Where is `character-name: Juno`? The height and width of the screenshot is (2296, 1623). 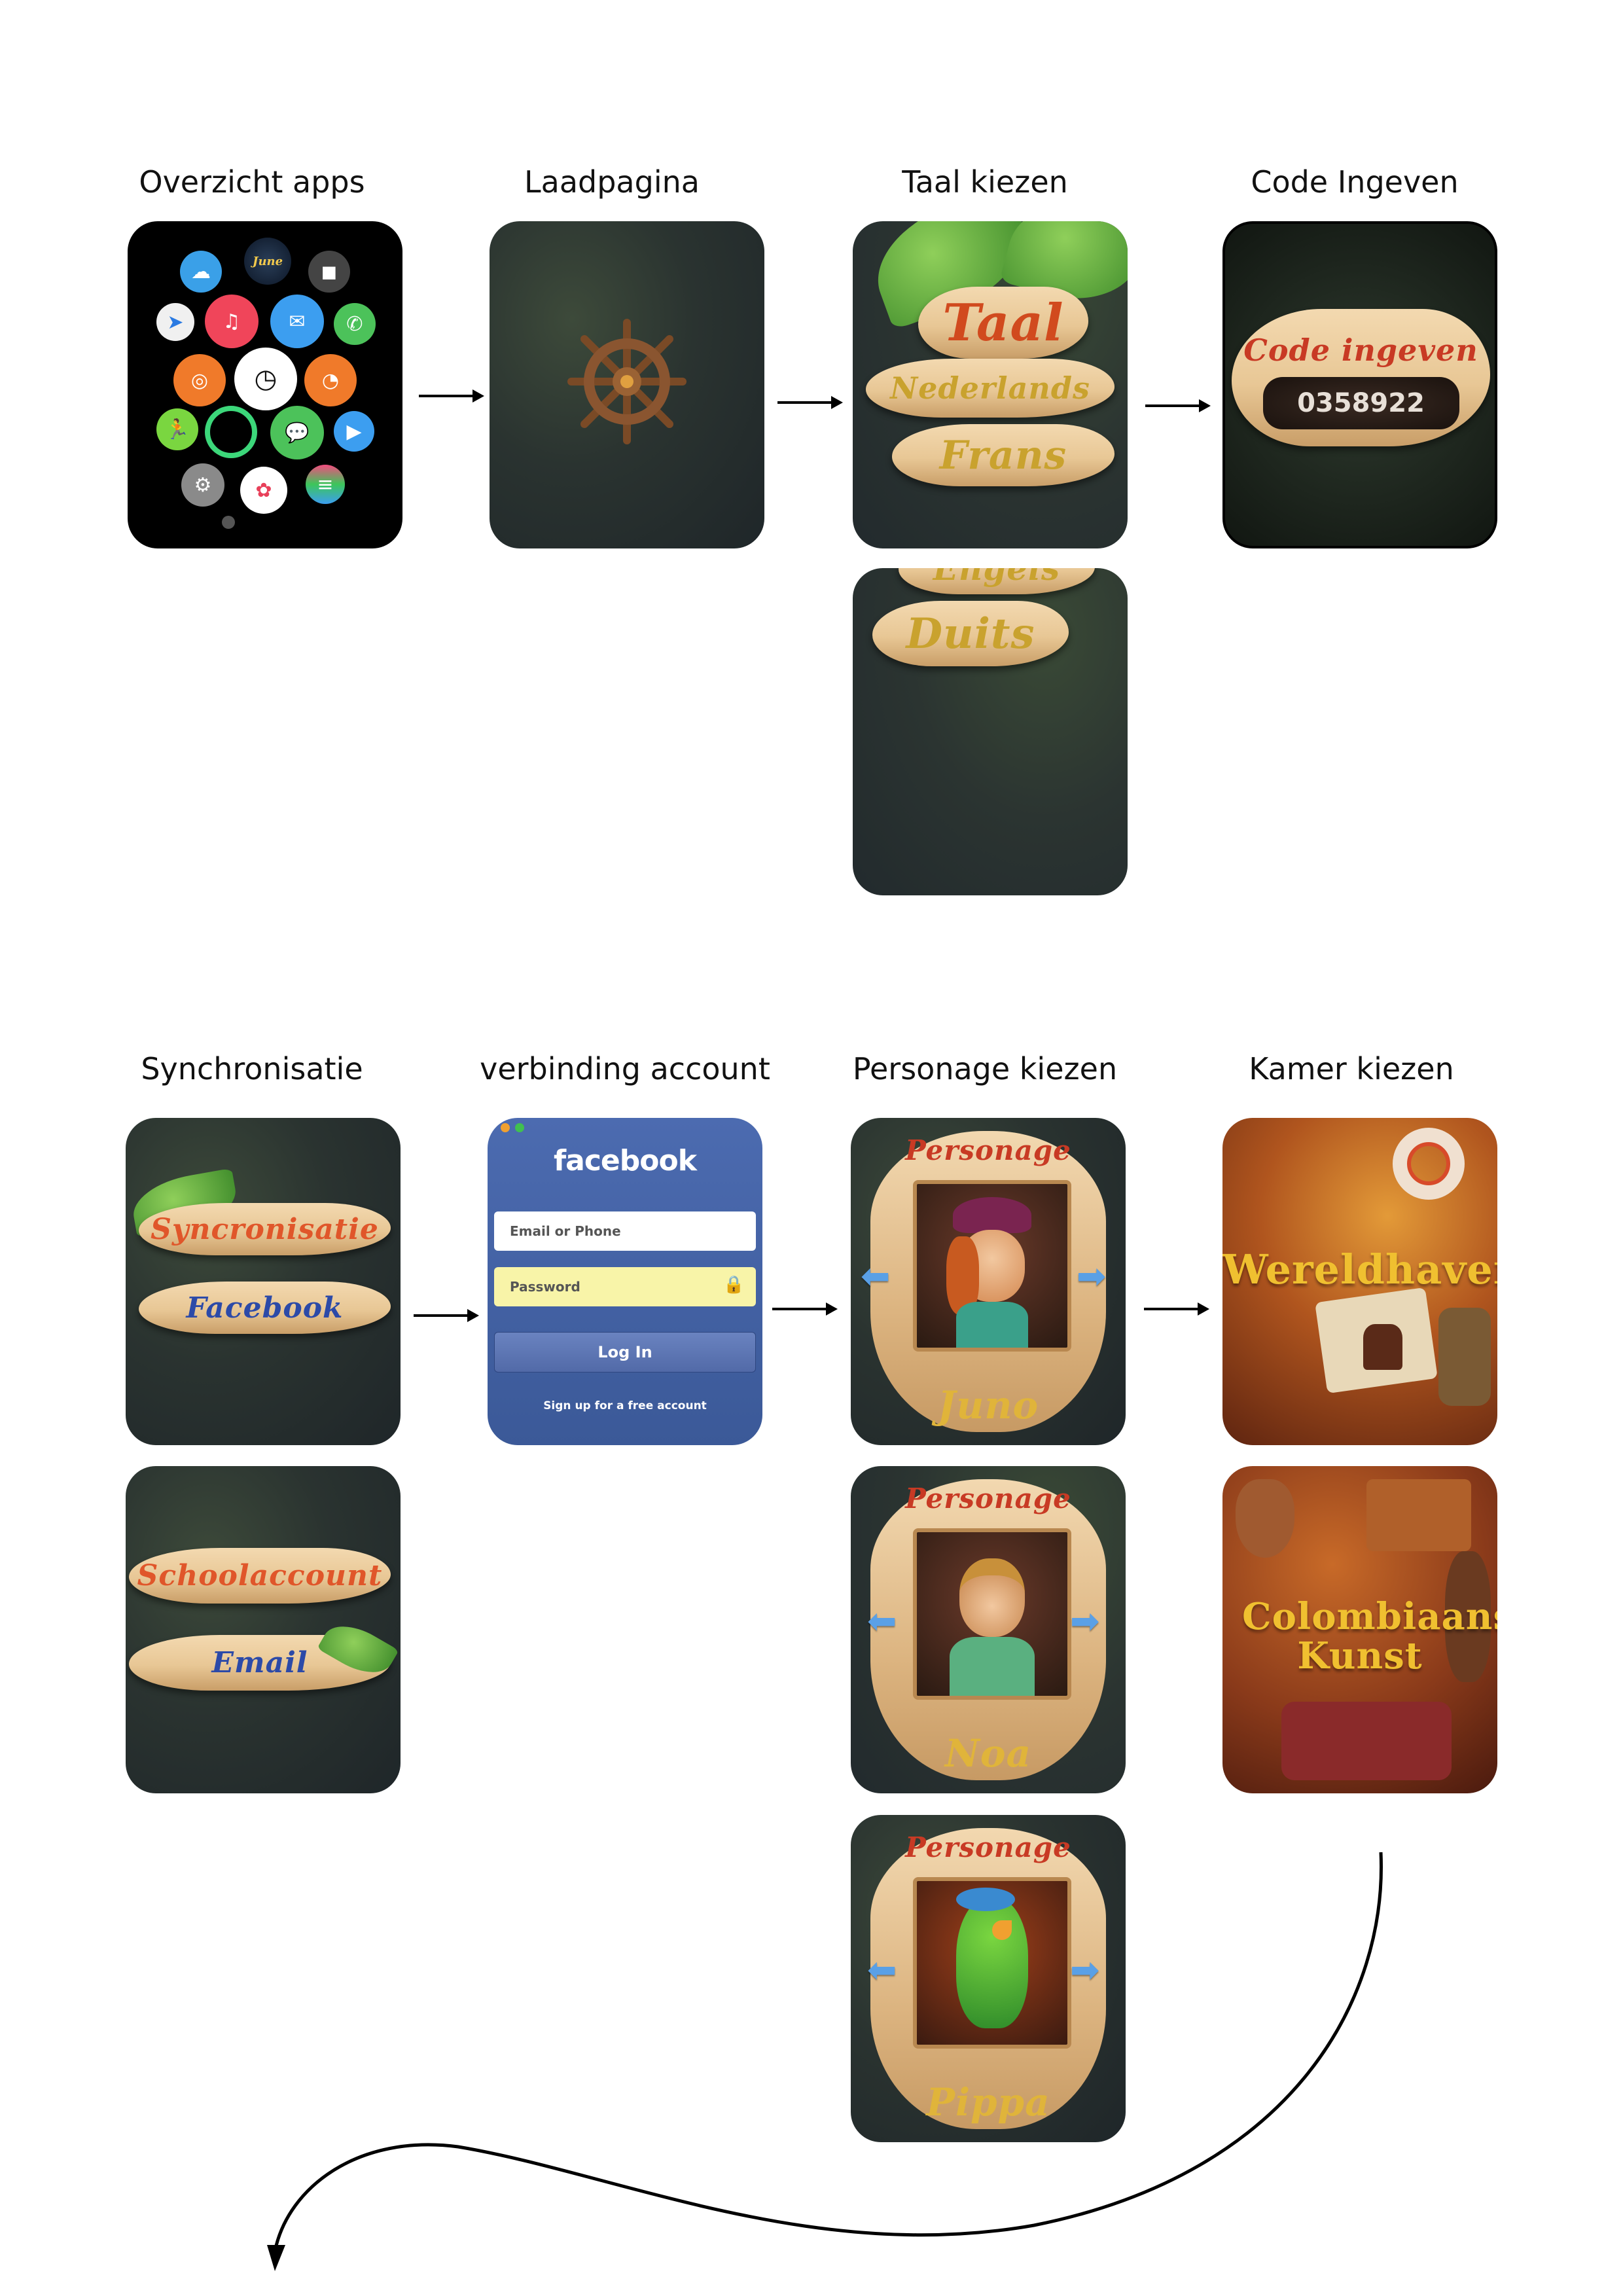
character-name: Juno is located at coordinates (988, 1405).